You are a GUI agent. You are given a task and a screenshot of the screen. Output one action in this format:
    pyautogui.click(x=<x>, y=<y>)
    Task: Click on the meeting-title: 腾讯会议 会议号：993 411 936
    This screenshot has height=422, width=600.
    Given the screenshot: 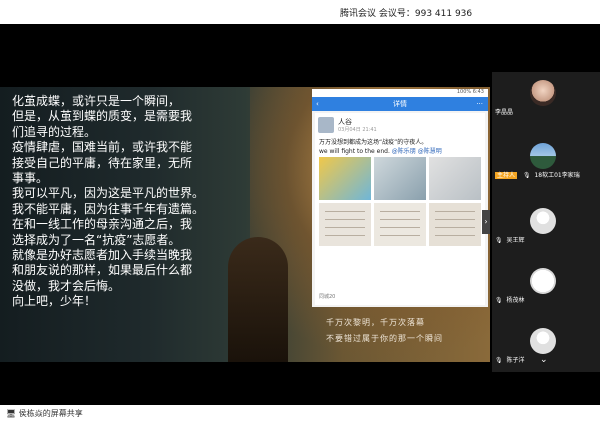 What is the action you would take?
    pyautogui.click(x=406, y=14)
    